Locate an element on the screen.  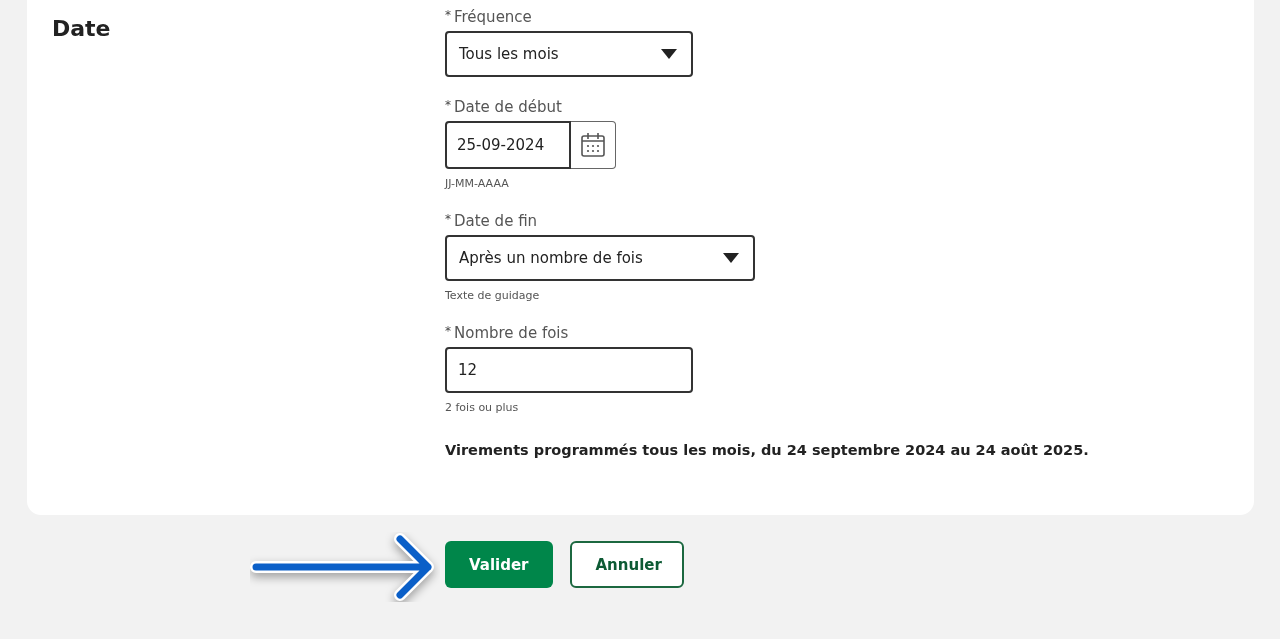
hint-text: Texte de guidage is located at coordinates (492, 295).